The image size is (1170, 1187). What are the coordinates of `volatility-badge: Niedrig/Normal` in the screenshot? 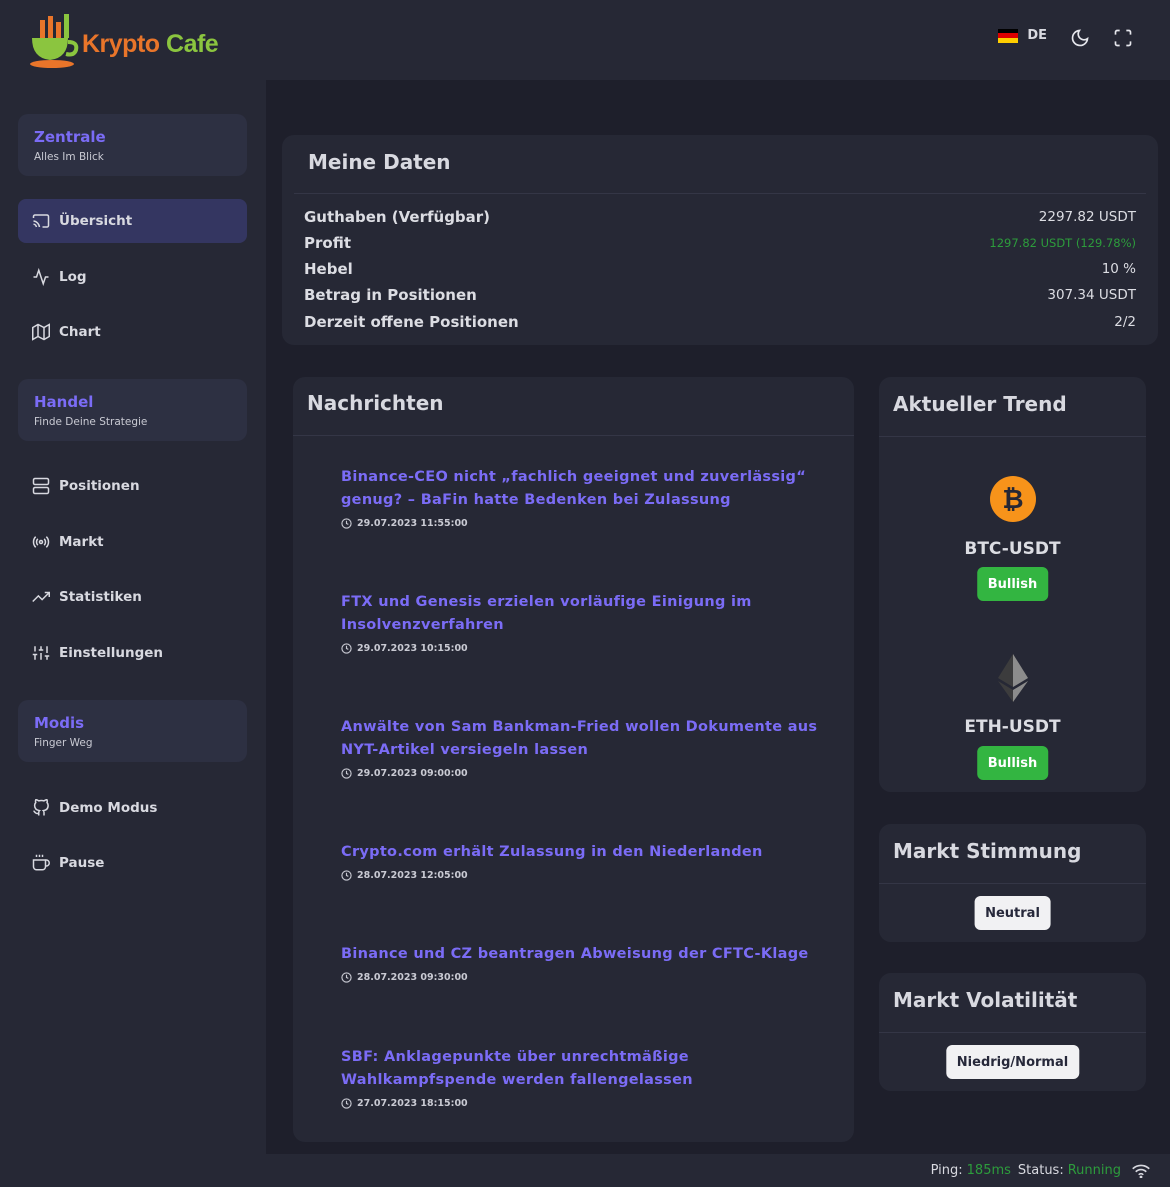 It's located at (1012, 1062).